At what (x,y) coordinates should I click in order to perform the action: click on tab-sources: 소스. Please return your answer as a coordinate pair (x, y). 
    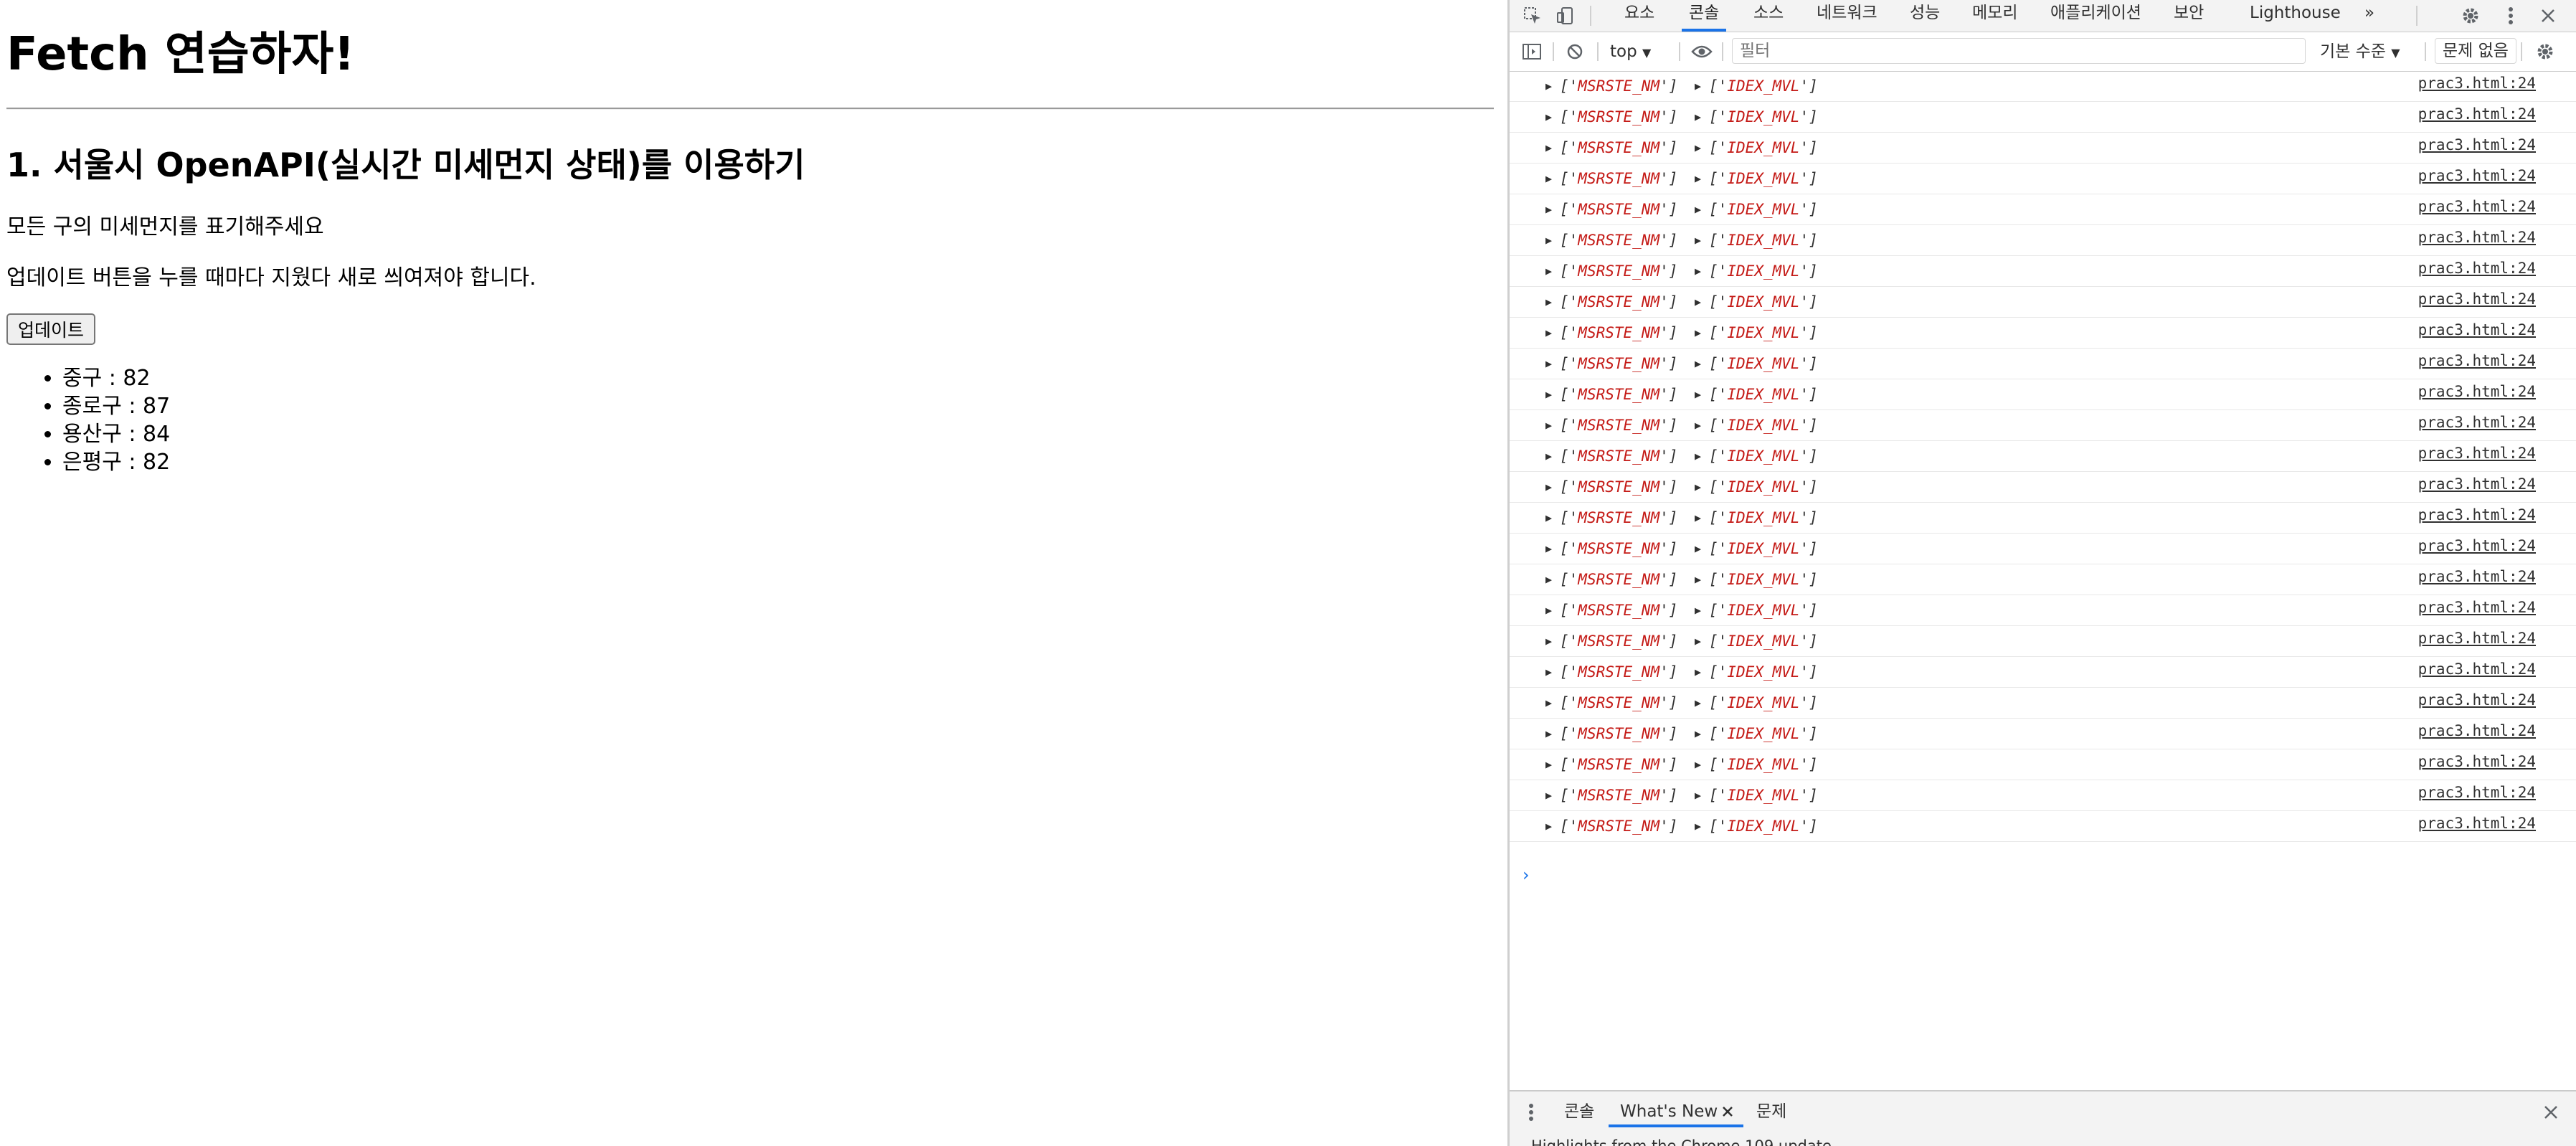
    Looking at the image, I should click on (1768, 16).